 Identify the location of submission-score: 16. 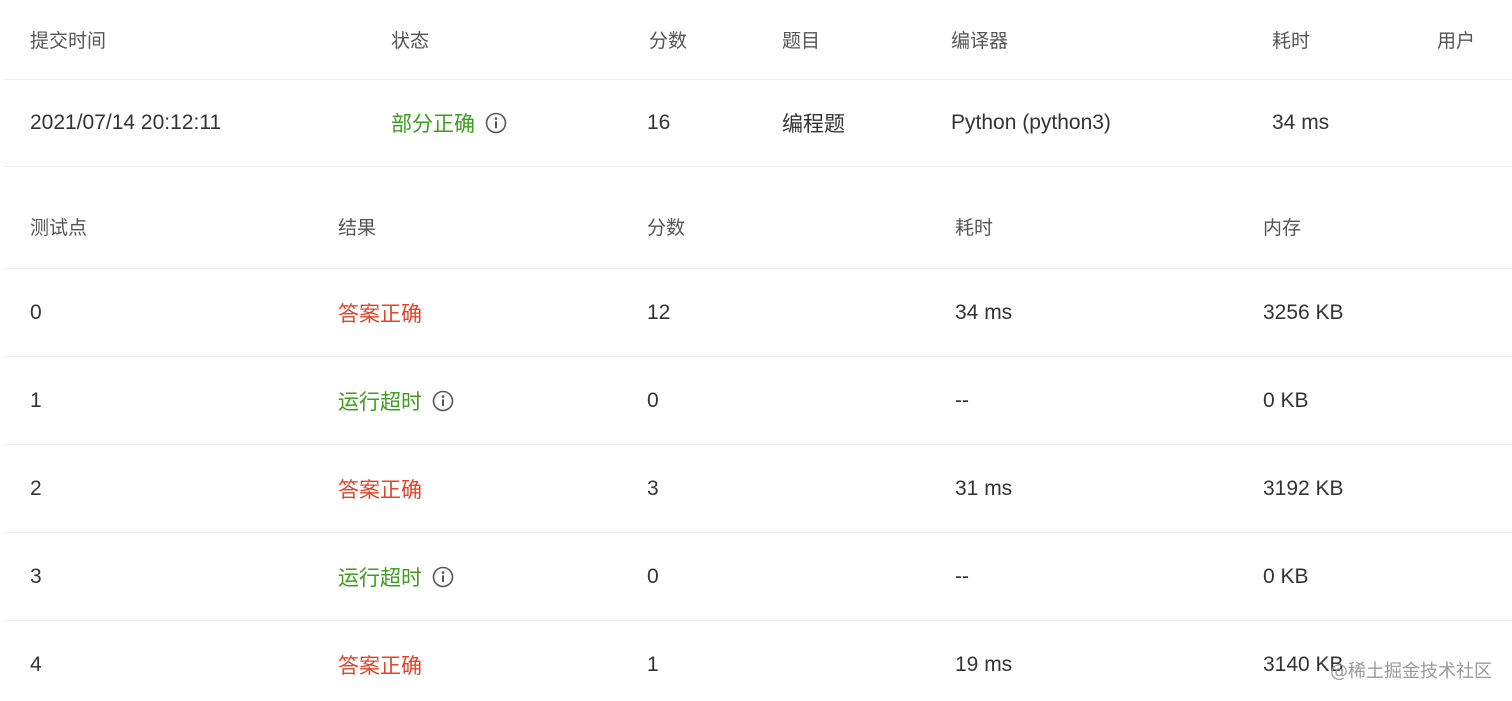
(659, 122).